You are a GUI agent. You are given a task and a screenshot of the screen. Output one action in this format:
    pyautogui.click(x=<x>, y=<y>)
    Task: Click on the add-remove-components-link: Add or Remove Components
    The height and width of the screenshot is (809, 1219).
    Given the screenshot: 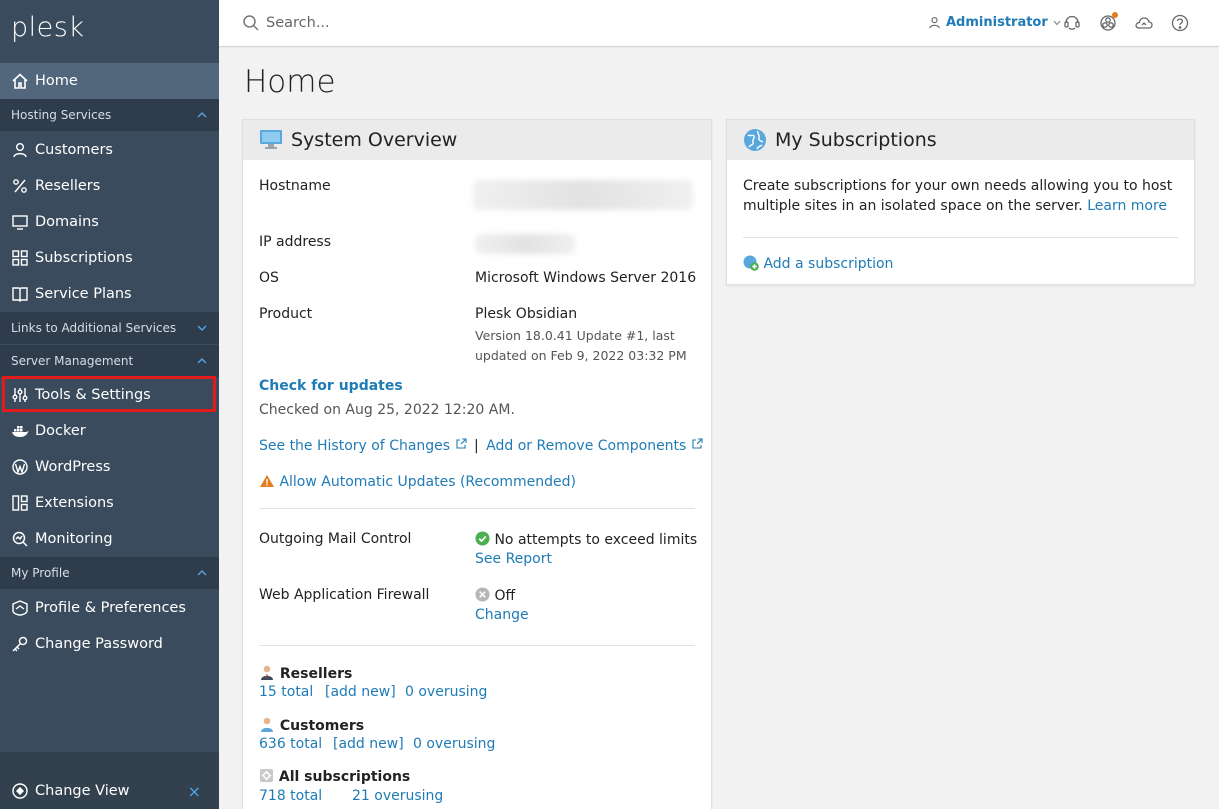 What is the action you would take?
    pyautogui.click(x=586, y=446)
    